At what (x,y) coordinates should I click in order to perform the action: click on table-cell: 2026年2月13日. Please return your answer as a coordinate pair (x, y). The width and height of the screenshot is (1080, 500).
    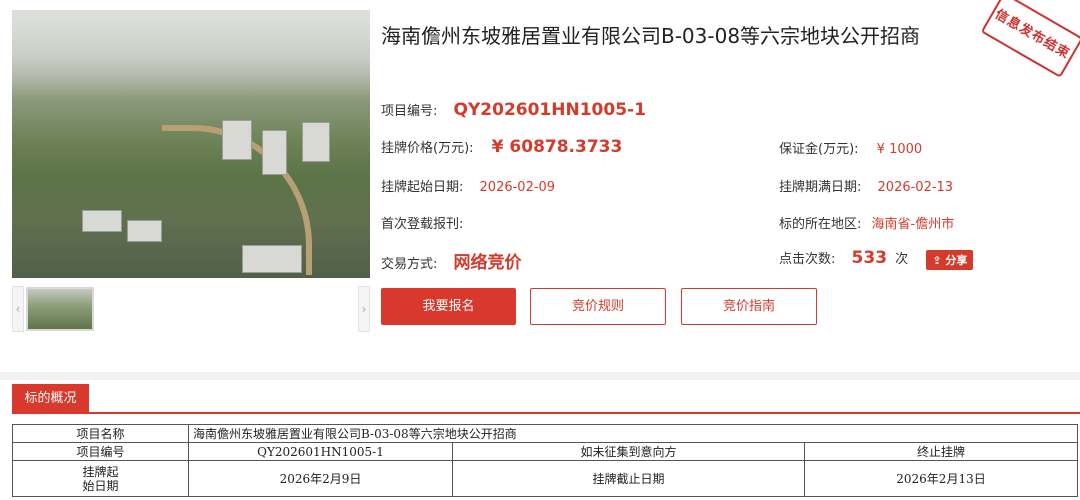
    Looking at the image, I should click on (941, 478).